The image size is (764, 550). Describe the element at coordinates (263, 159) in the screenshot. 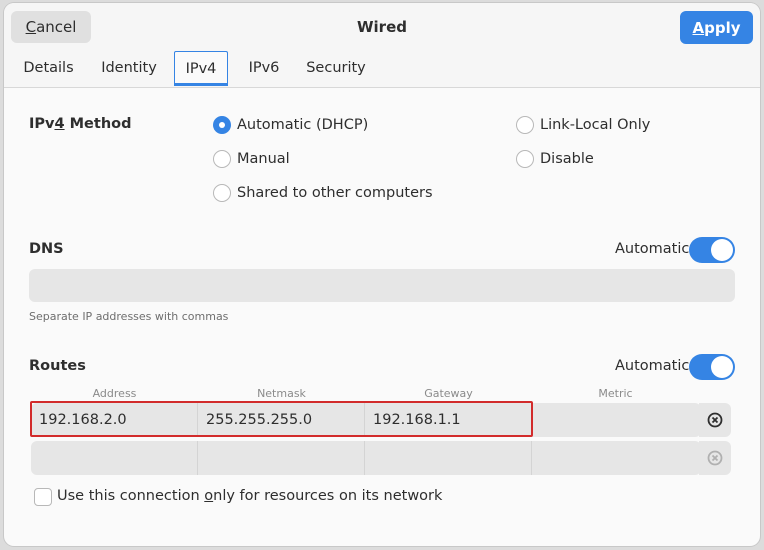

I see `method-manual-label: Manual` at that location.